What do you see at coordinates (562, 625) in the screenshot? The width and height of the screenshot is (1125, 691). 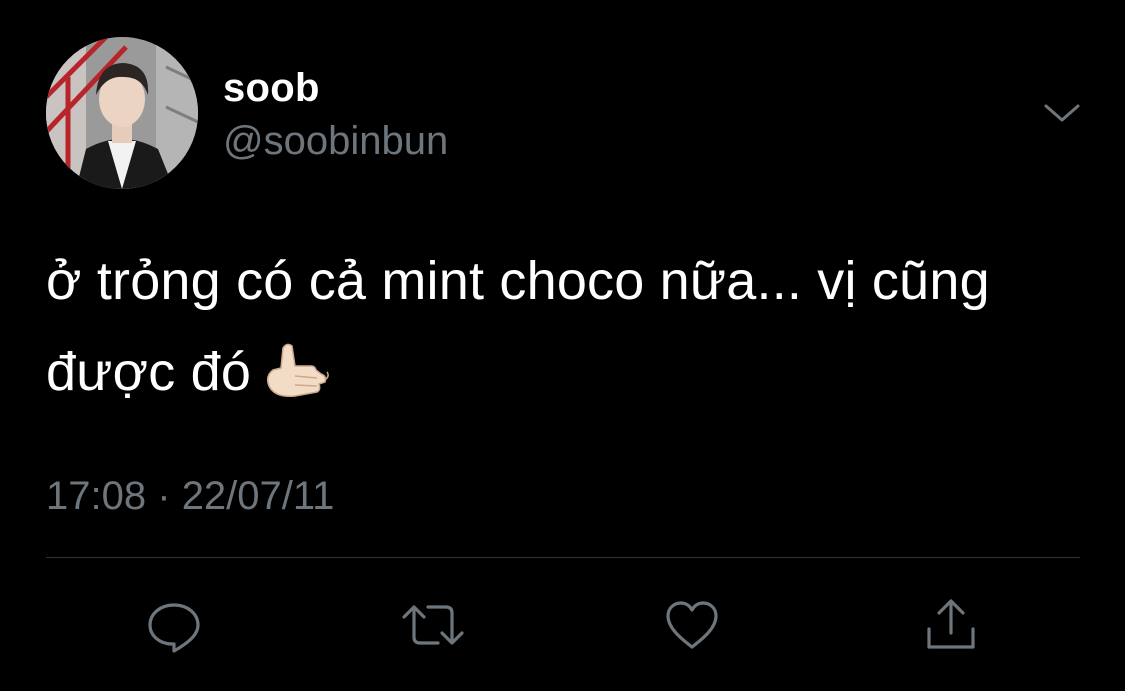 I see `tweet-actions` at bounding box center [562, 625].